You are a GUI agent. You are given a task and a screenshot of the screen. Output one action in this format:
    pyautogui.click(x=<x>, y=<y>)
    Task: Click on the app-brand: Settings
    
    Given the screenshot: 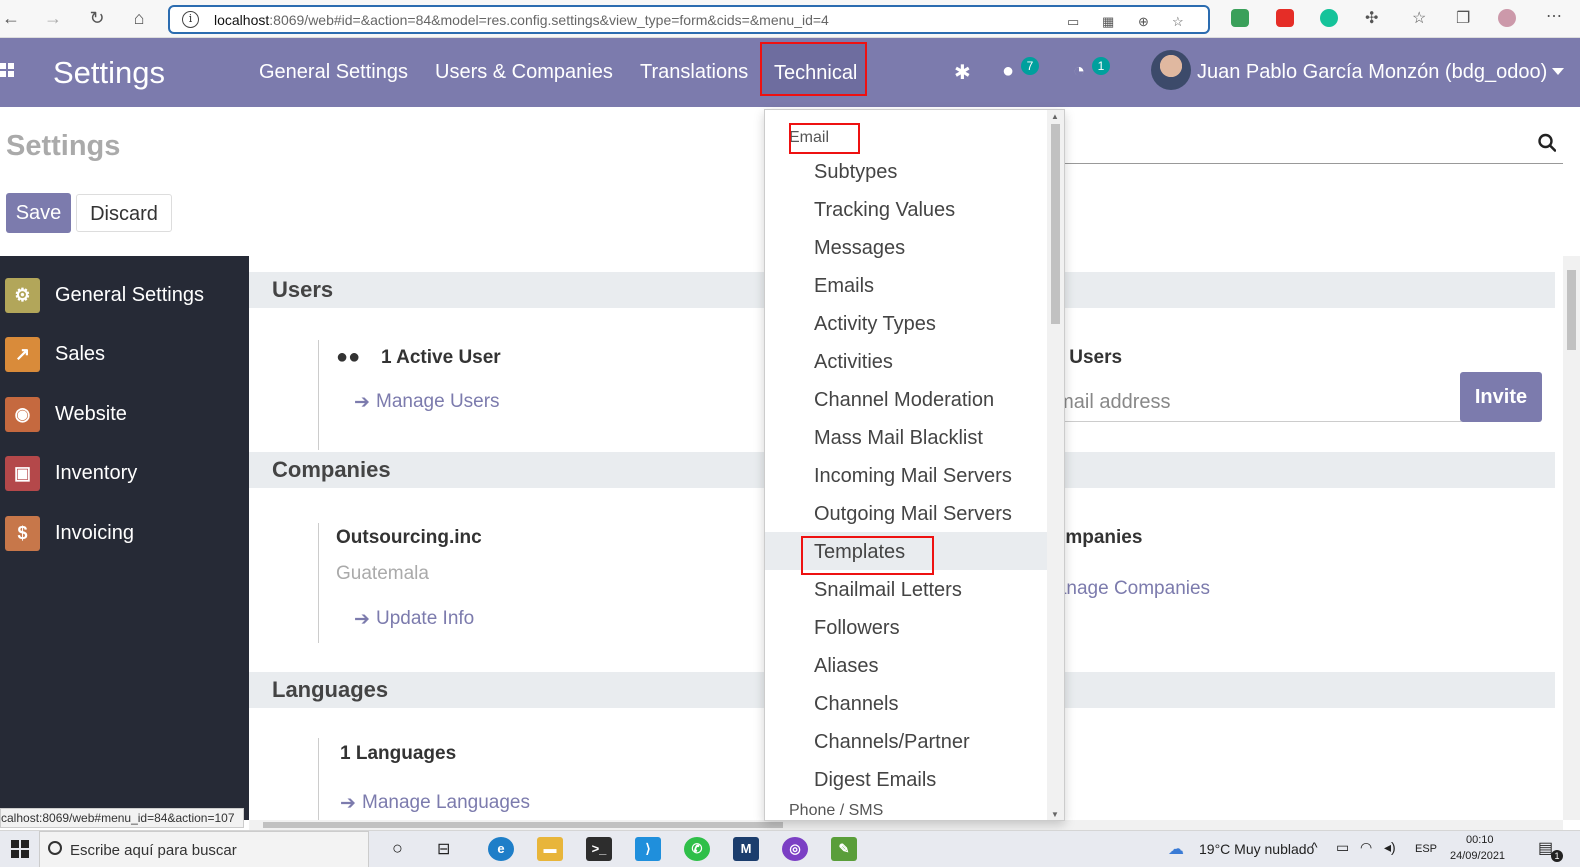 What is the action you would take?
    pyautogui.click(x=109, y=73)
    